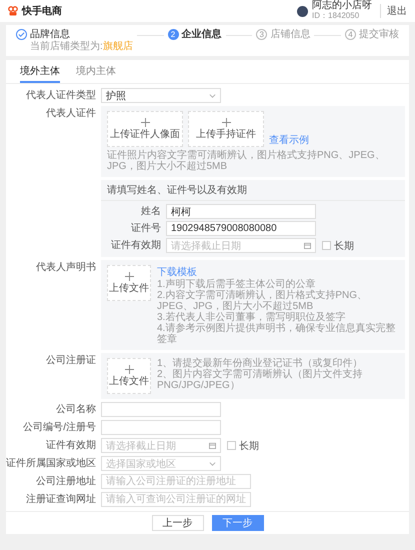  What do you see at coordinates (176, 499) in the screenshot?
I see `input-field: 请输入可查询公司注册证的网址` at bounding box center [176, 499].